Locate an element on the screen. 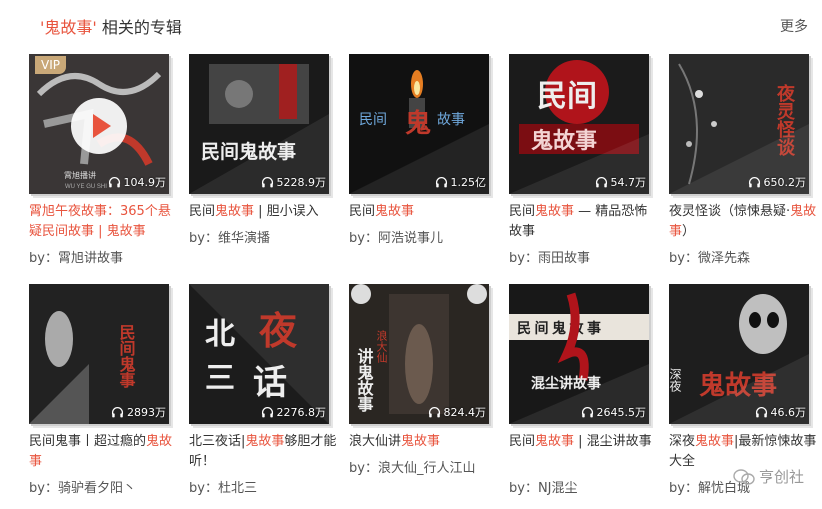  cover-caption: 鬼 is located at coordinates (418, 123).